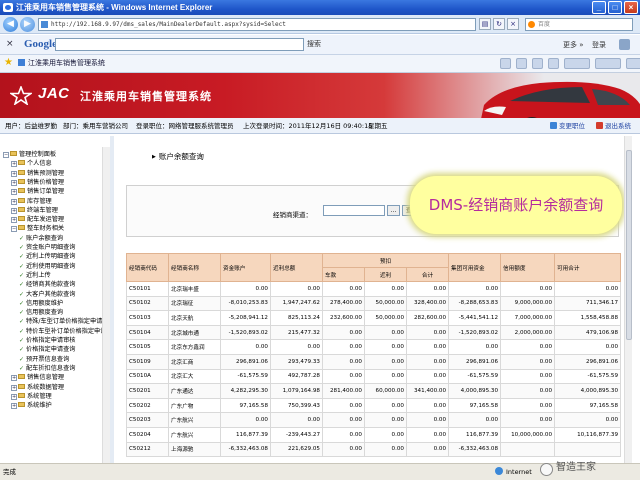  I want to click on sidebar-item: ✓ 大客户其他款查询, so click(47, 294).